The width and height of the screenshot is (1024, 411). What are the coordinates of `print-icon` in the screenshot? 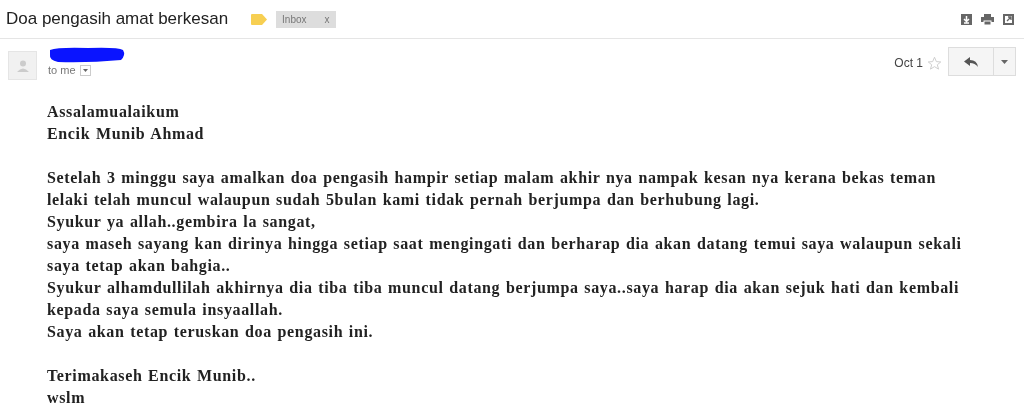 It's located at (987, 19).